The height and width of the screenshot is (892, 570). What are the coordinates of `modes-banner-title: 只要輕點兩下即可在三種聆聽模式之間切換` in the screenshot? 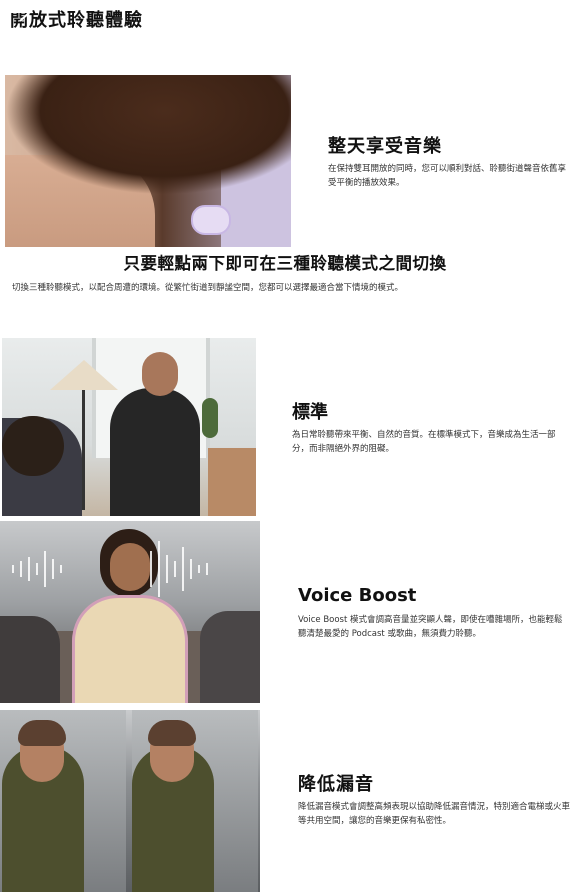 It's located at (285, 263).